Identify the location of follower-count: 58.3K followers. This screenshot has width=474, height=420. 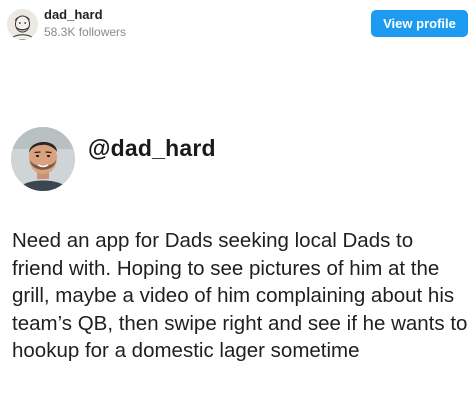
(85, 32).